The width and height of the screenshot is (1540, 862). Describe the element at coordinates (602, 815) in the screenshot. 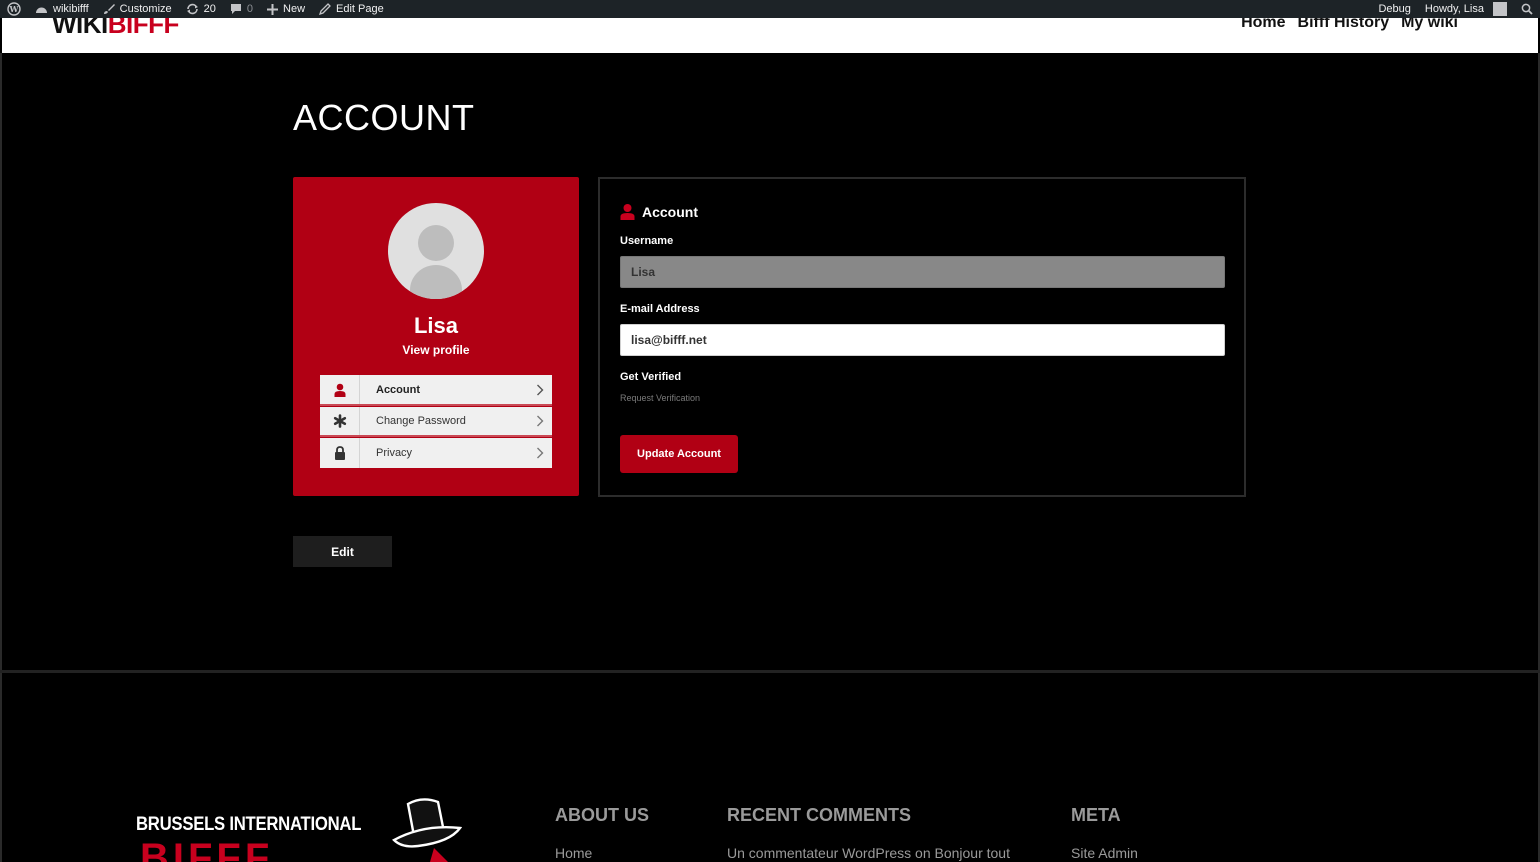

I see `footer-about-title: ABOUT US` at that location.